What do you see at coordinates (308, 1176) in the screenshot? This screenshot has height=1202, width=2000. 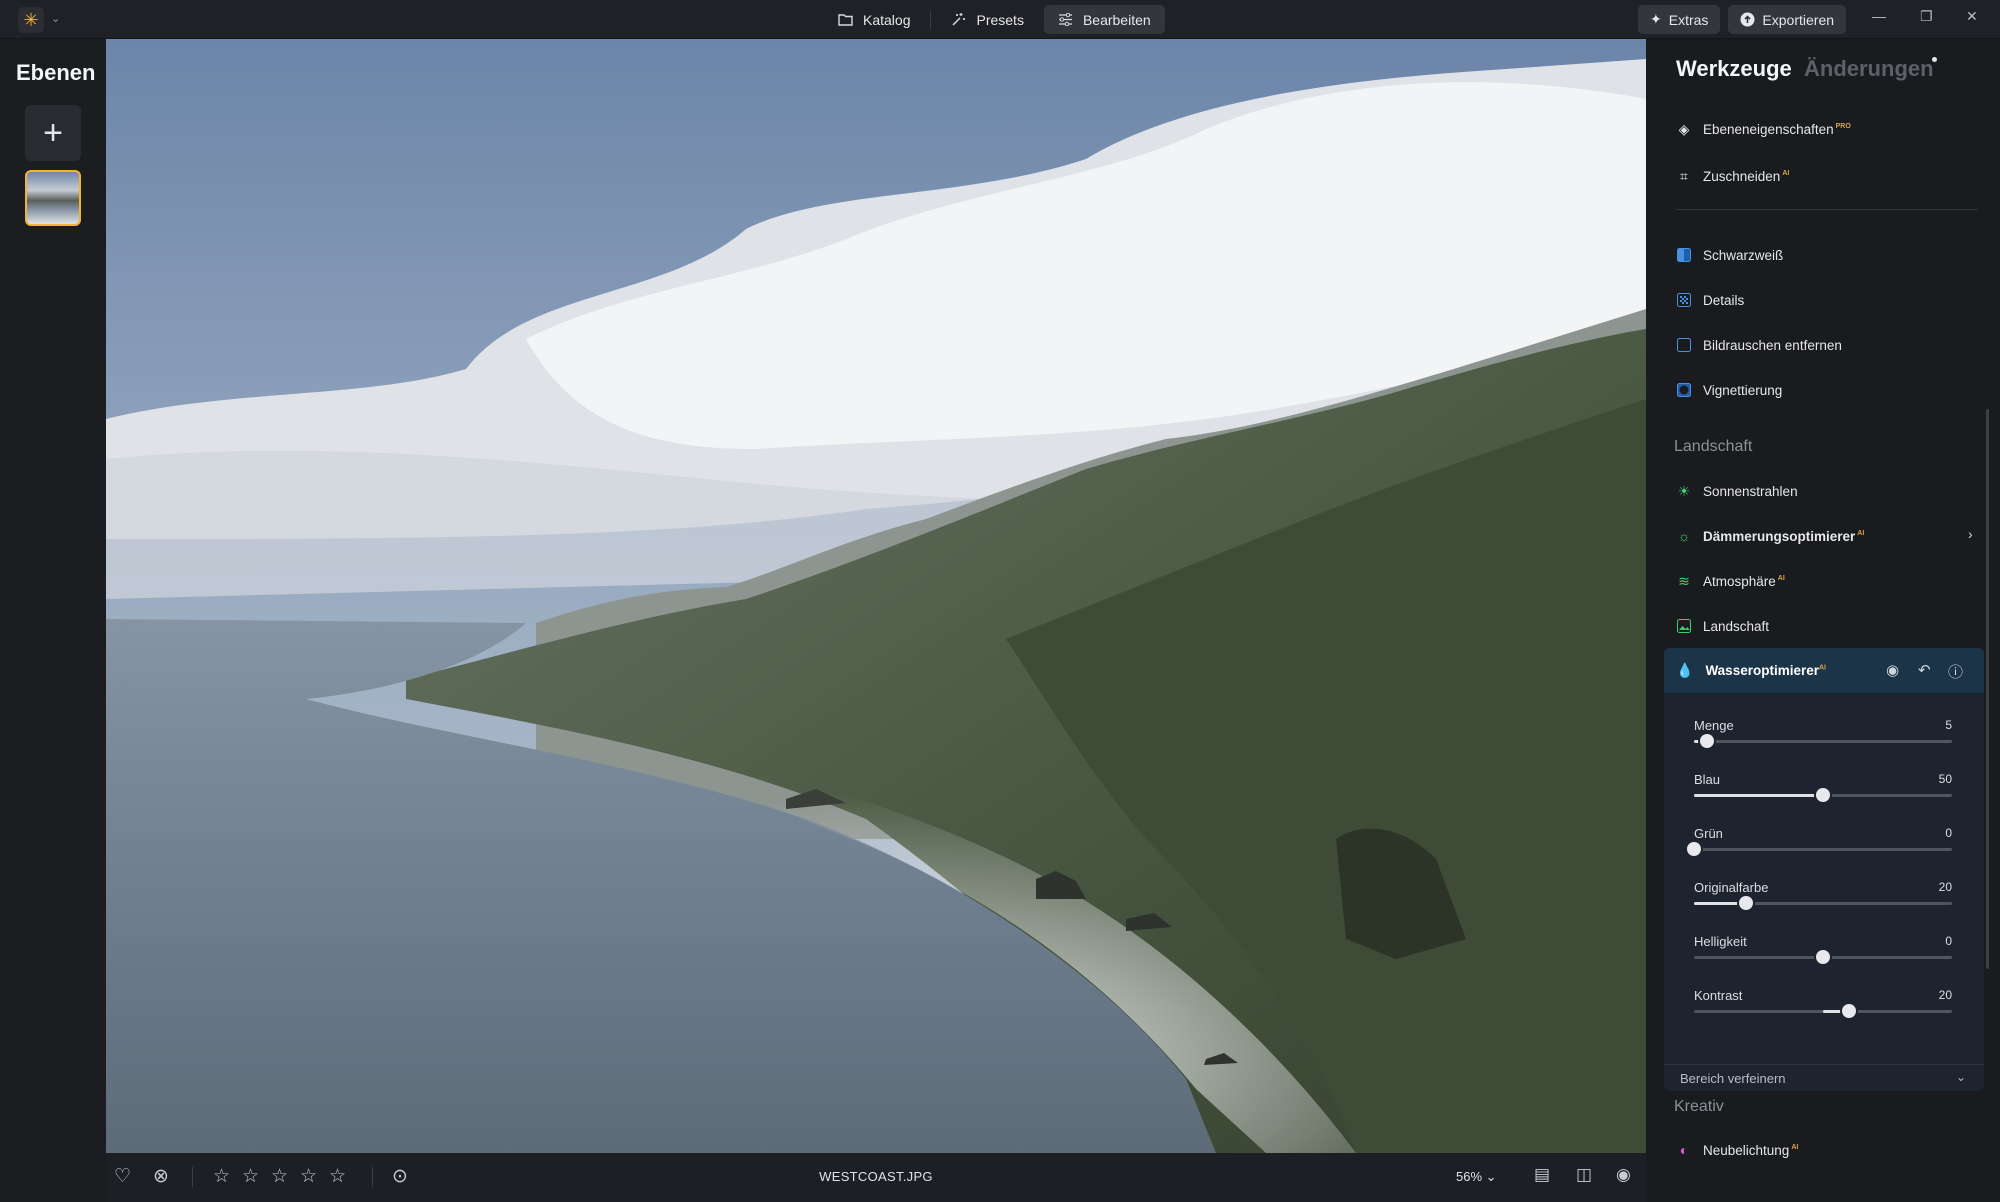 I see `star-4-icon: ☆` at bounding box center [308, 1176].